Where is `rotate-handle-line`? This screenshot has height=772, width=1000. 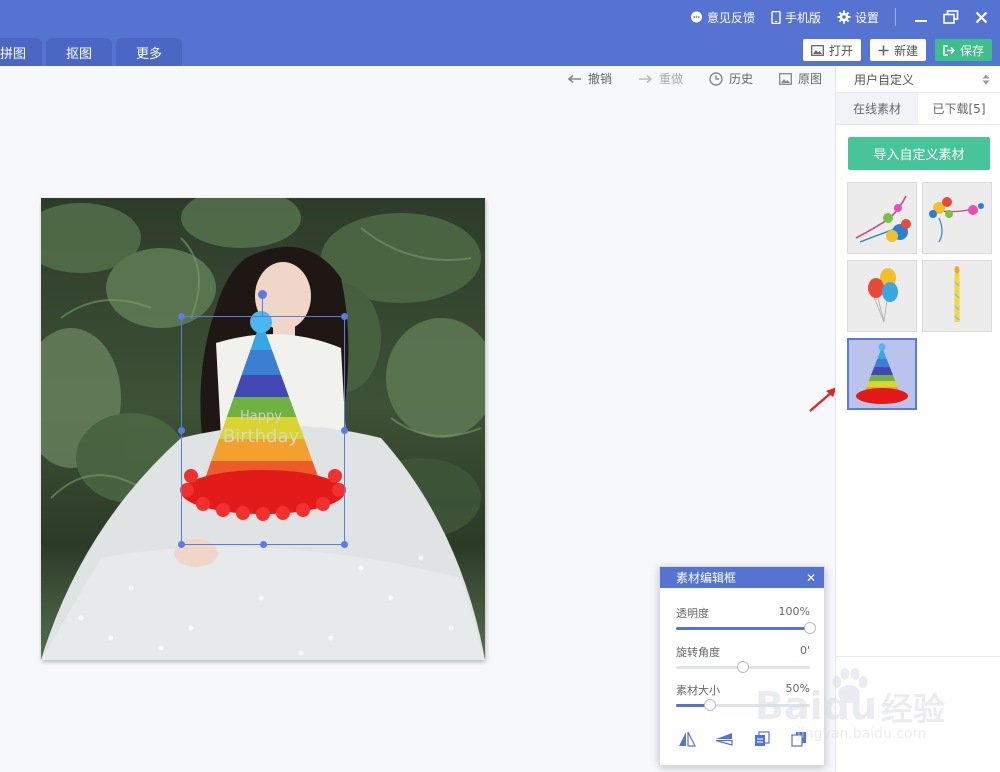
rotate-handle-line is located at coordinates (262, 306).